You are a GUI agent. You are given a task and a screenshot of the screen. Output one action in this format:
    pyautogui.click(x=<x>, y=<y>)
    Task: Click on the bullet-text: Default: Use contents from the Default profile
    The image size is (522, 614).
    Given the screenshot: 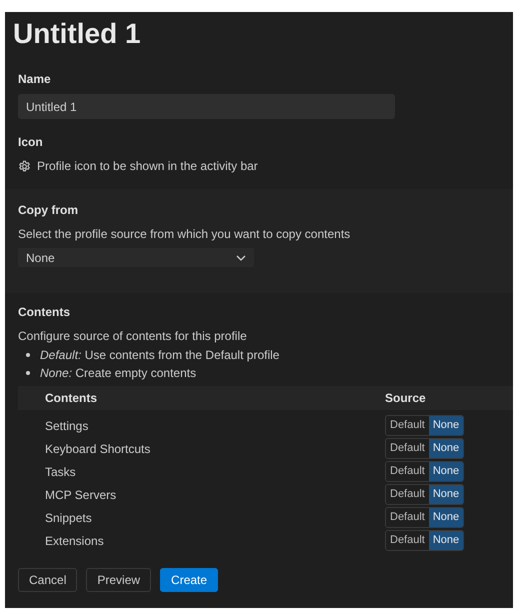 What is the action you would take?
    pyautogui.click(x=160, y=355)
    